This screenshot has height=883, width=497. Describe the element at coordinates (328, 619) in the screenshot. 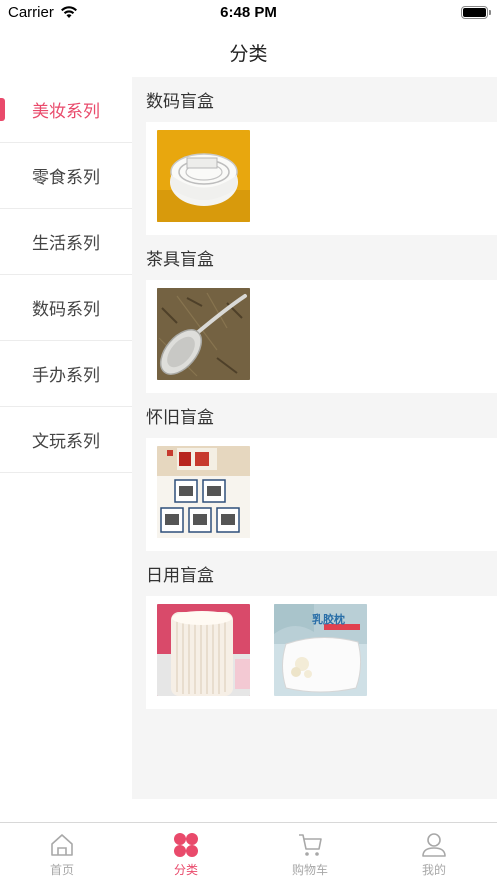

I see `product-caption: 乳胶枕` at that location.